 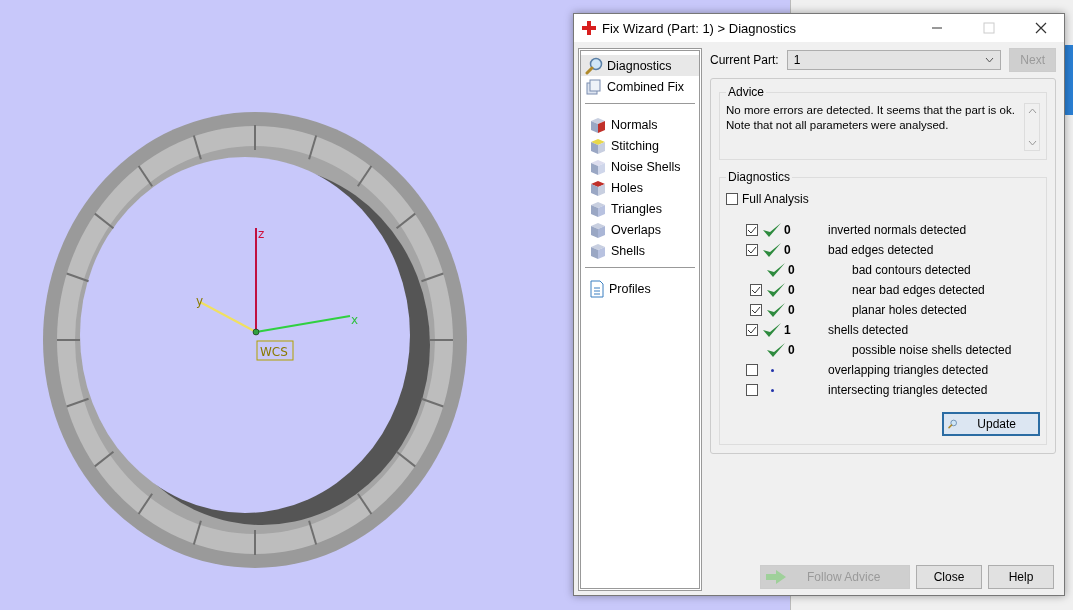 What do you see at coordinates (776, 577) in the screenshot?
I see `arrow-icon` at bounding box center [776, 577].